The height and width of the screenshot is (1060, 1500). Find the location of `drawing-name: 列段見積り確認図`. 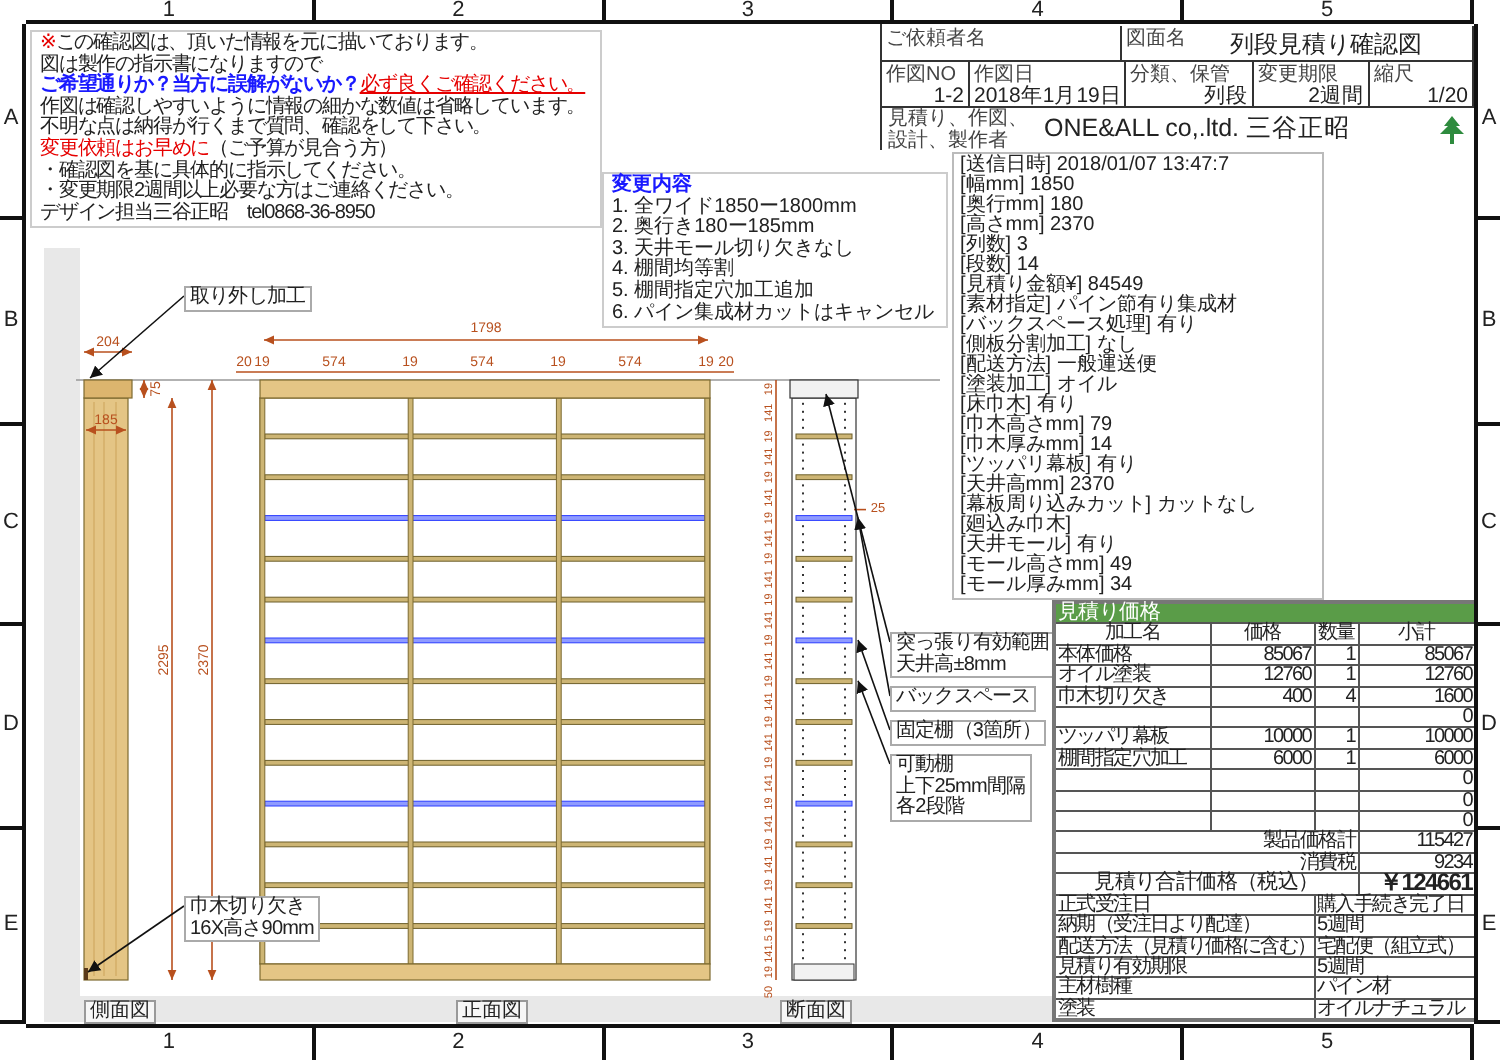

drawing-name: 列段見積り確認図 is located at coordinates (1326, 45).